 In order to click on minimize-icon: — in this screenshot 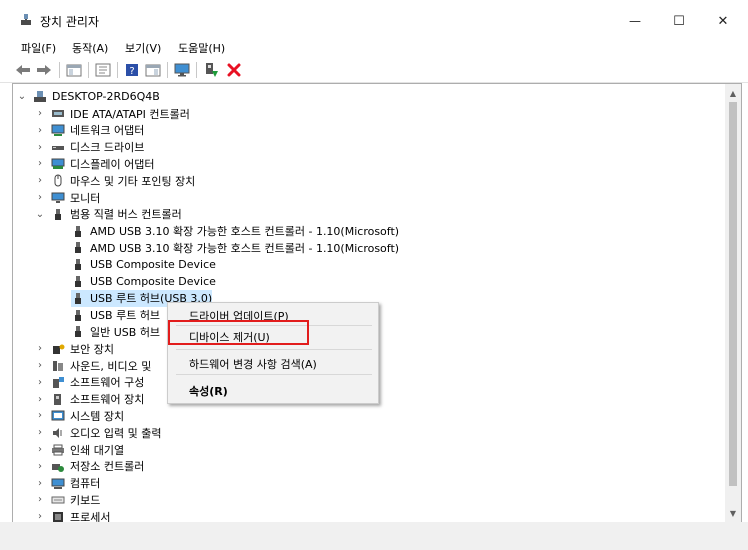, I will do `click(635, 21)`.